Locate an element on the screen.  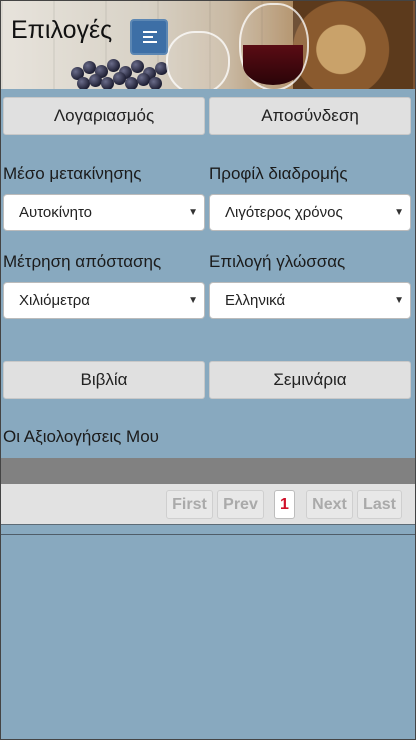
divider is located at coordinates (208, 534).